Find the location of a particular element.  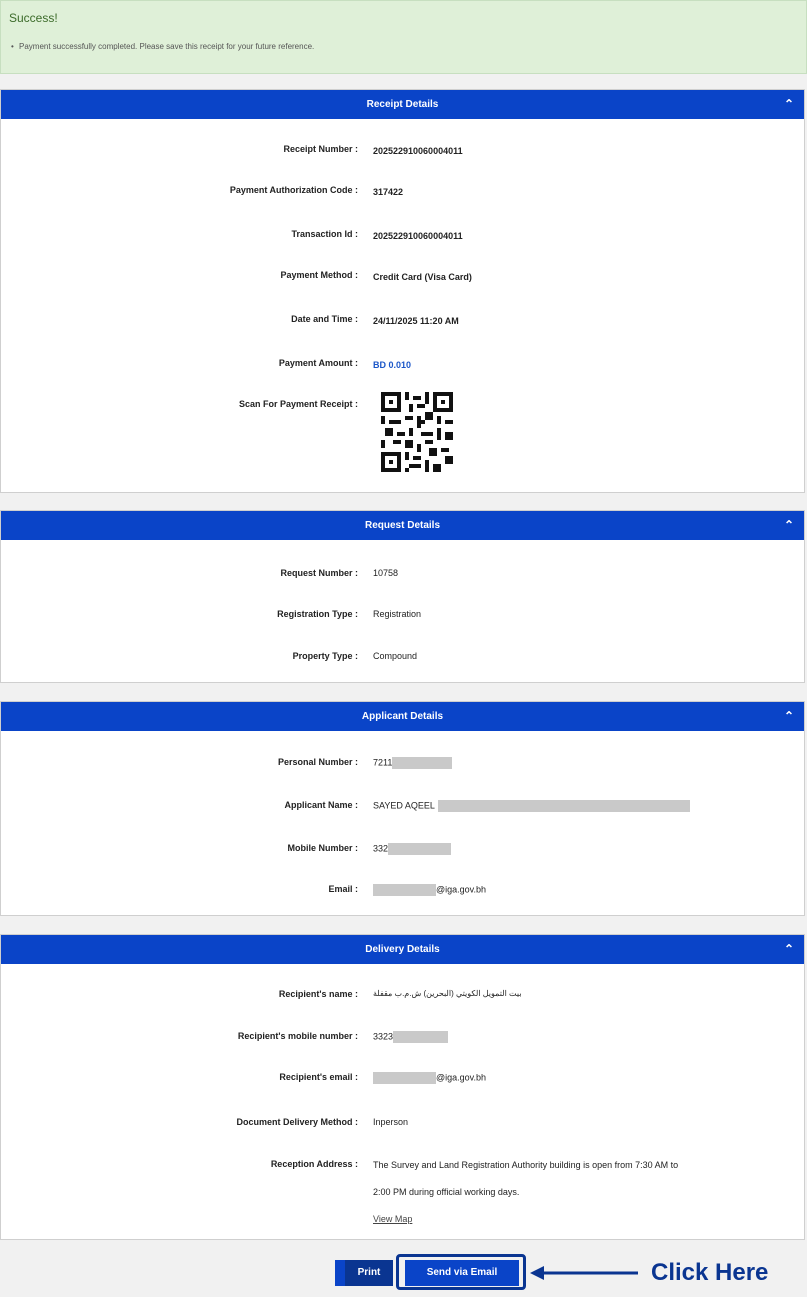

email-suffix: @iga.gov.bh is located at coordinates (461, 889).